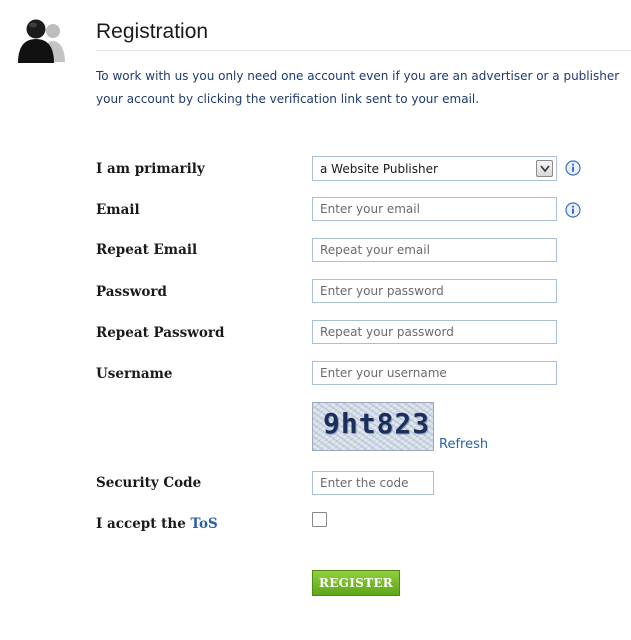 This screenshot has width=631, height=640. What do you see at coordinates (544, 168) in the screenshot?
I see `chevron-down-icon` at bounding box center [544, 168].